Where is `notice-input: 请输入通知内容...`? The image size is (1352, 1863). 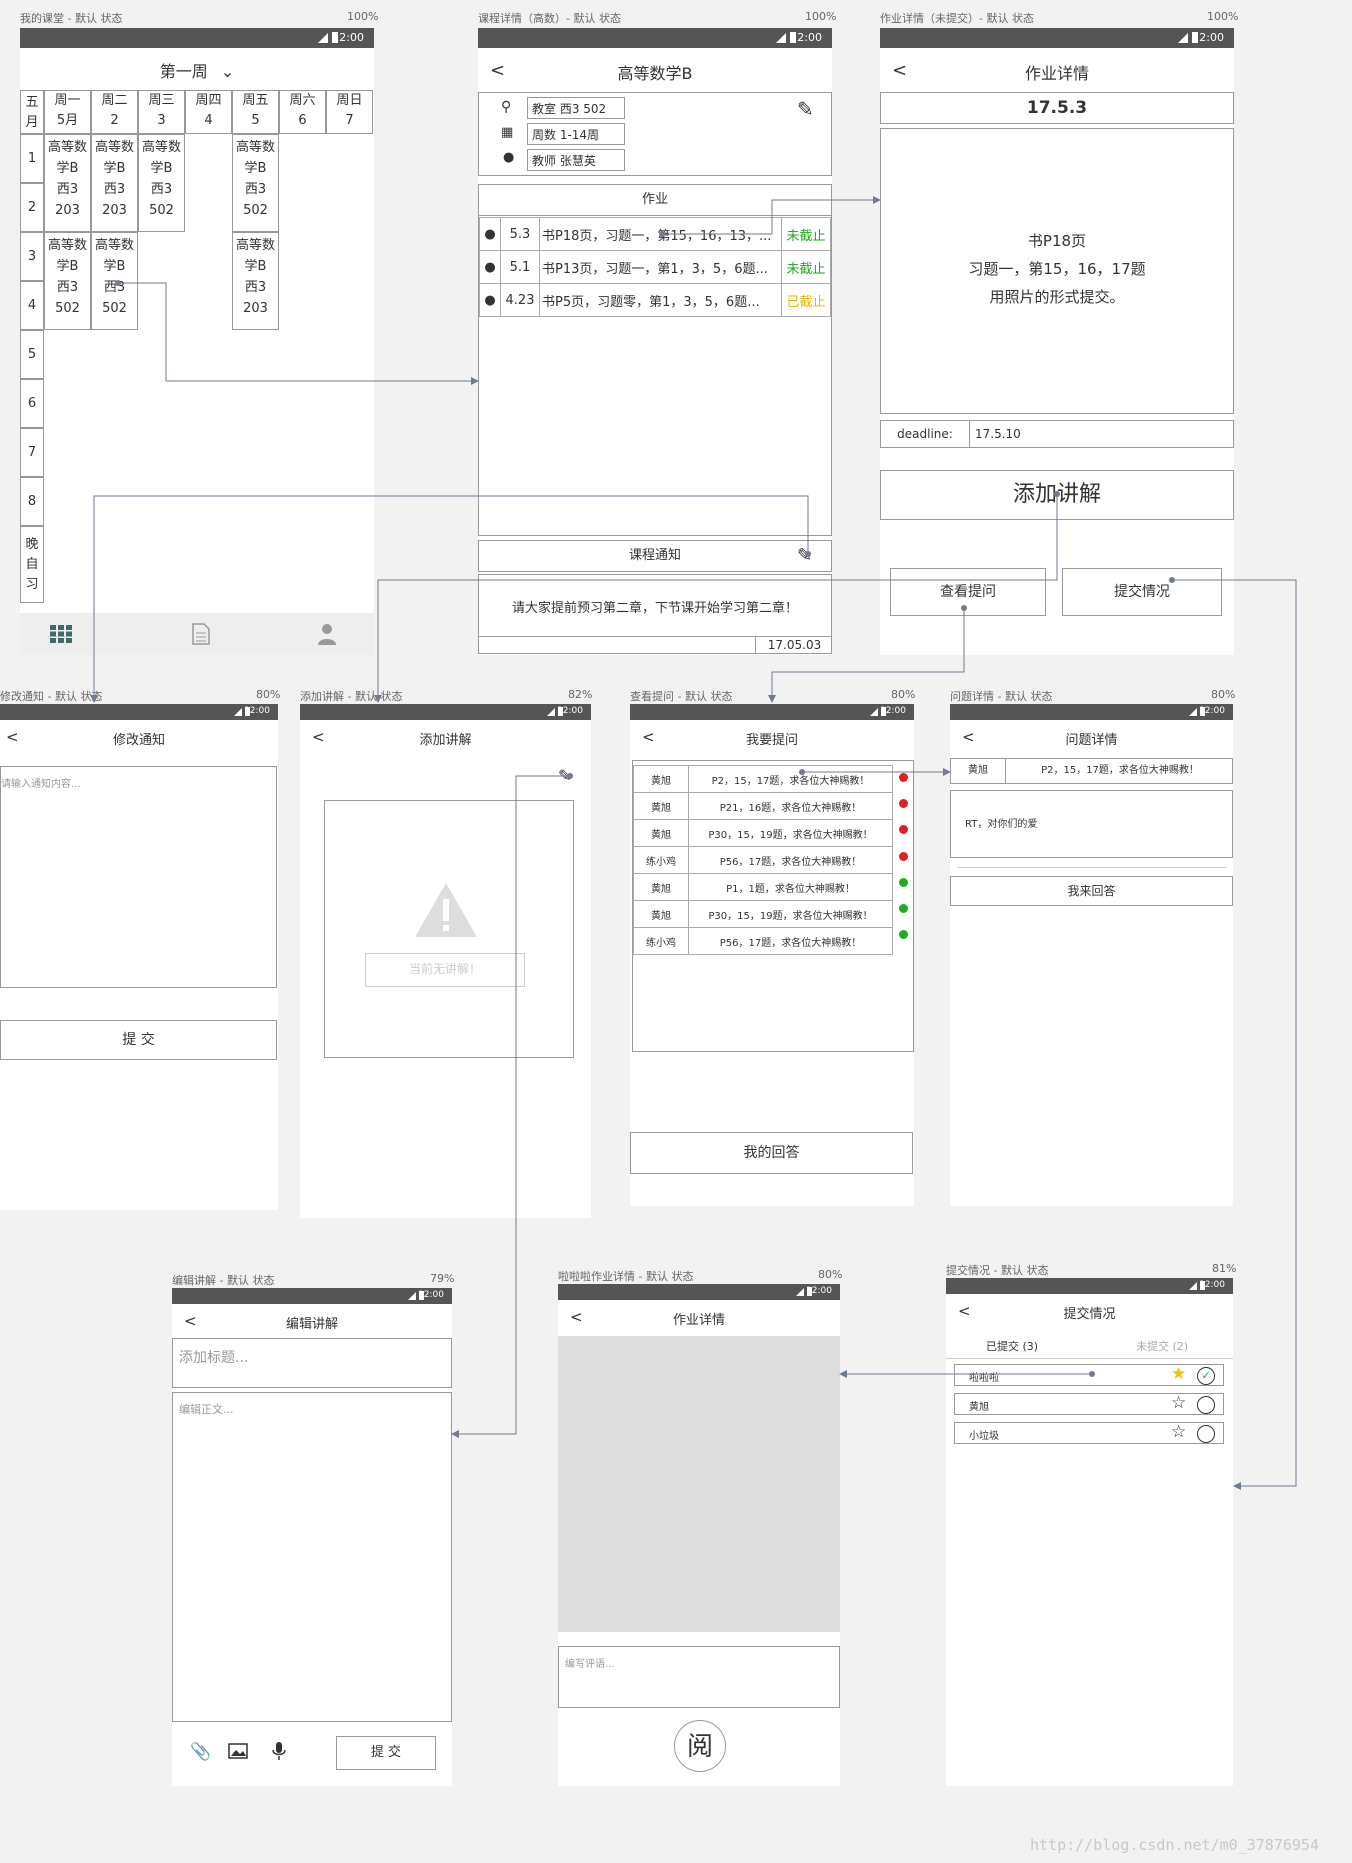 notice-input: 请输入通知内容... is located at coordinates (138, 877).